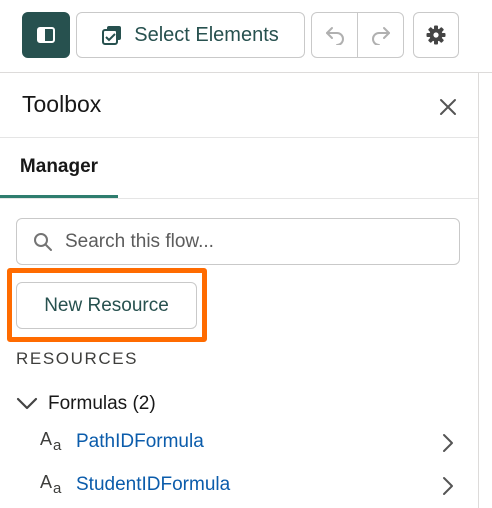 The image size is (492, 508). Describe the element at coordinates (258, 485) in the screenshot. I see `list-item: Aa StudentIDFormula` at that location.